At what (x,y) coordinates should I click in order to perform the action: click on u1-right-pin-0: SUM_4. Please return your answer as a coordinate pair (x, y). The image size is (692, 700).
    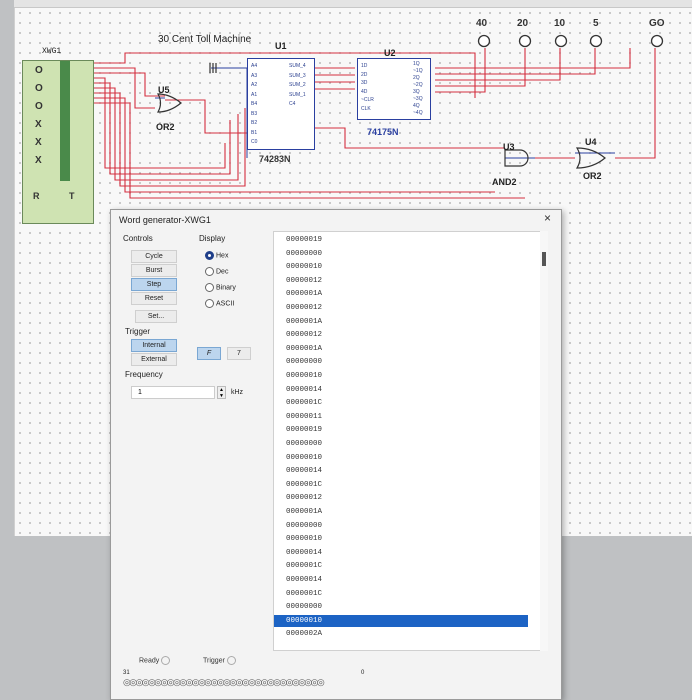
    Looking at the image, I should click on (297, 66).